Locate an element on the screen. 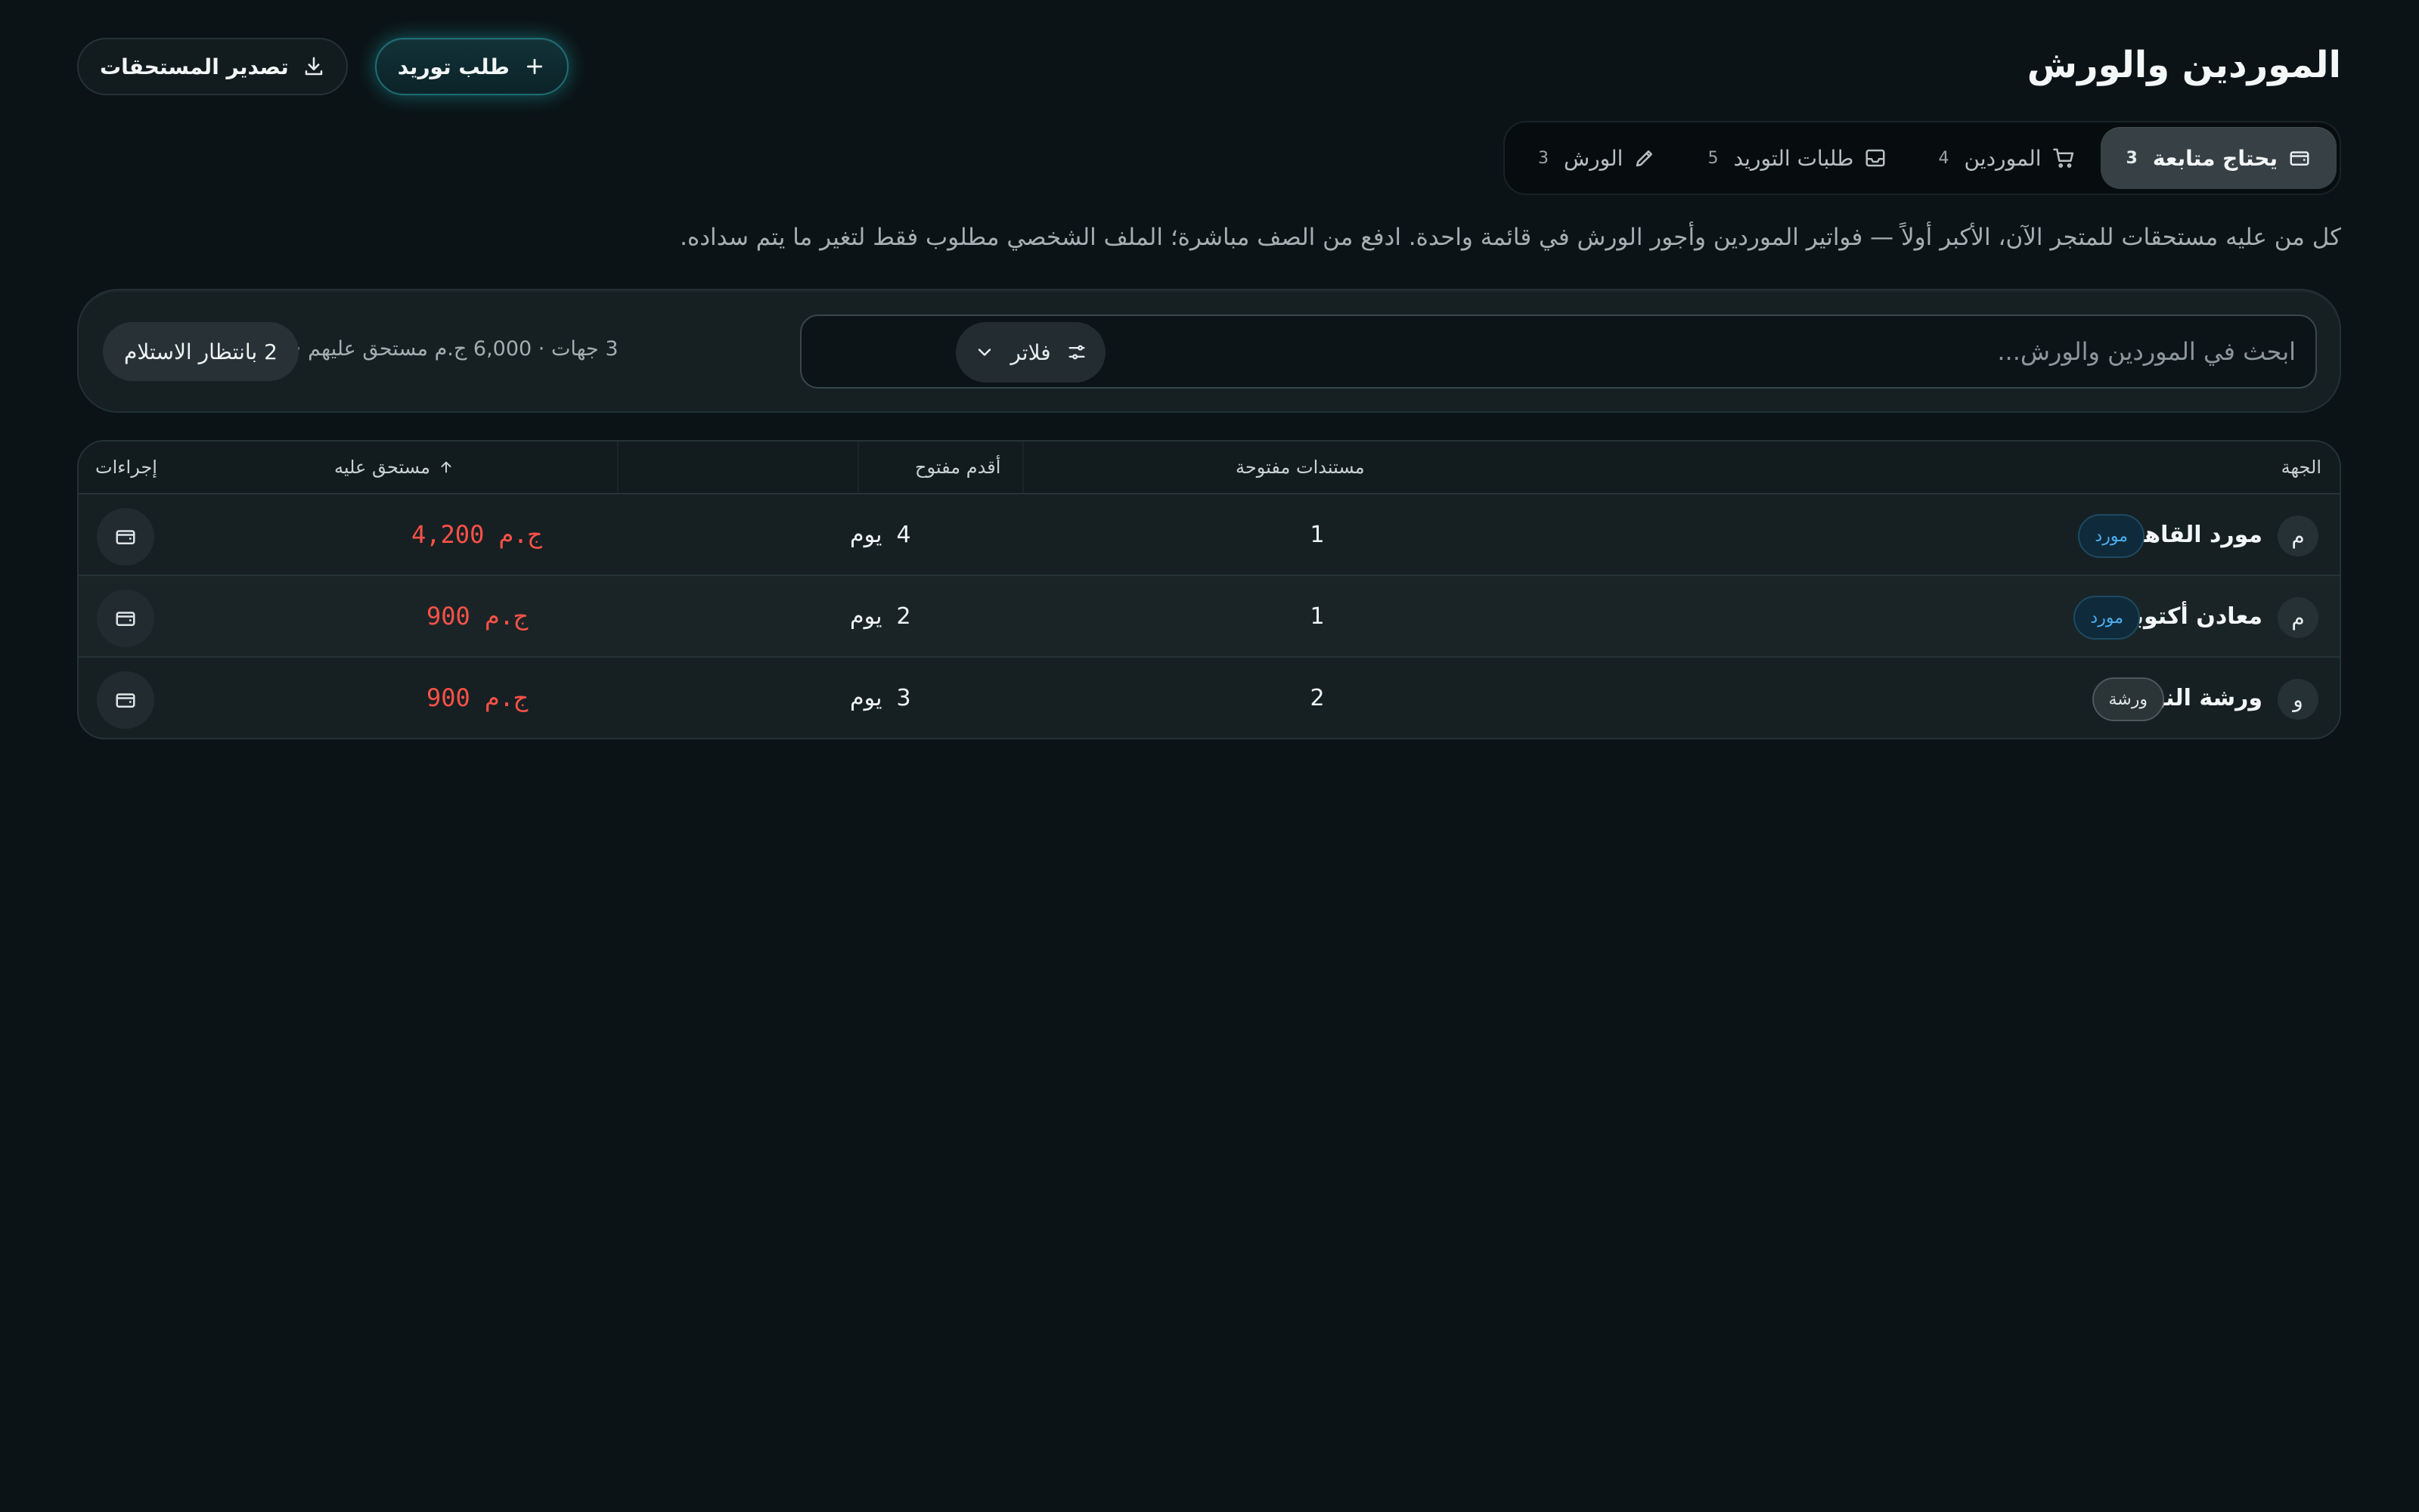 The width and height of the screenshot is (2419, 1512). column-open-docs: مستندات مفتوحة is located at coordinates (1300, 468).